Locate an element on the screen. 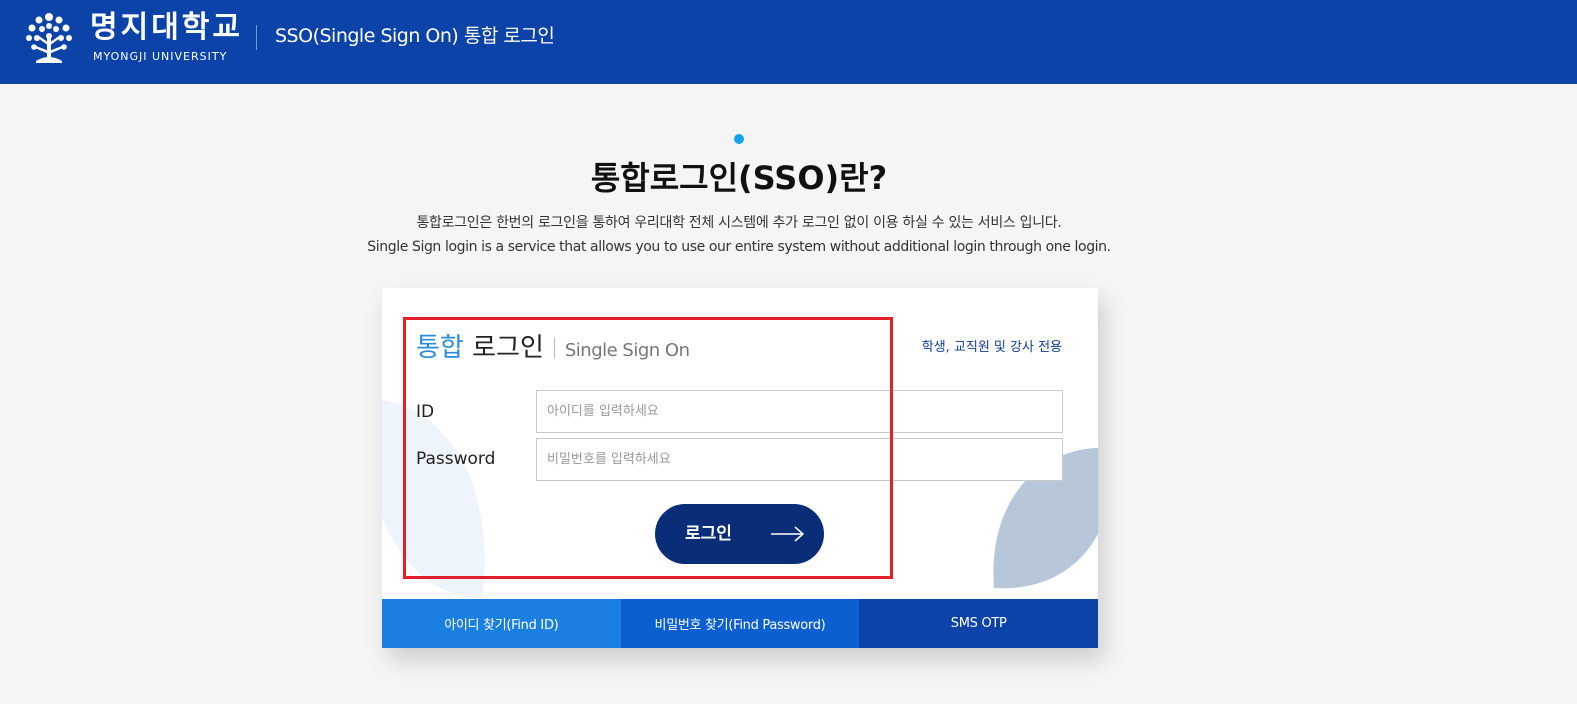 This screenshot has width=1577, height=704. card-title: 통합 로그인 Single Sign On is located at coordinates (553, 349).